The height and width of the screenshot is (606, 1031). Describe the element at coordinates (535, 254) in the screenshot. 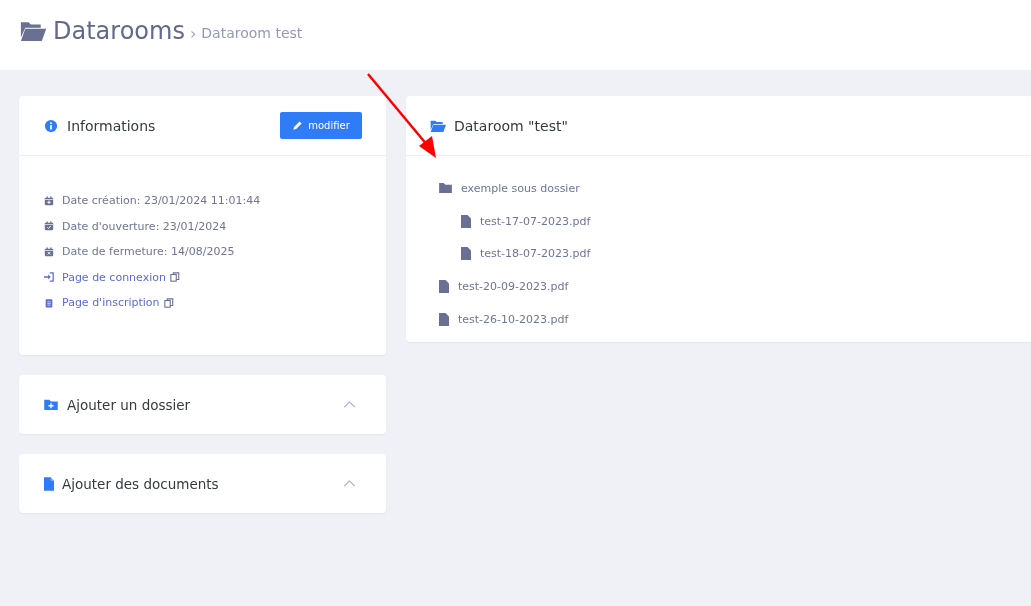

I see `file-name: test-18-07-2023.pdf` at that location.